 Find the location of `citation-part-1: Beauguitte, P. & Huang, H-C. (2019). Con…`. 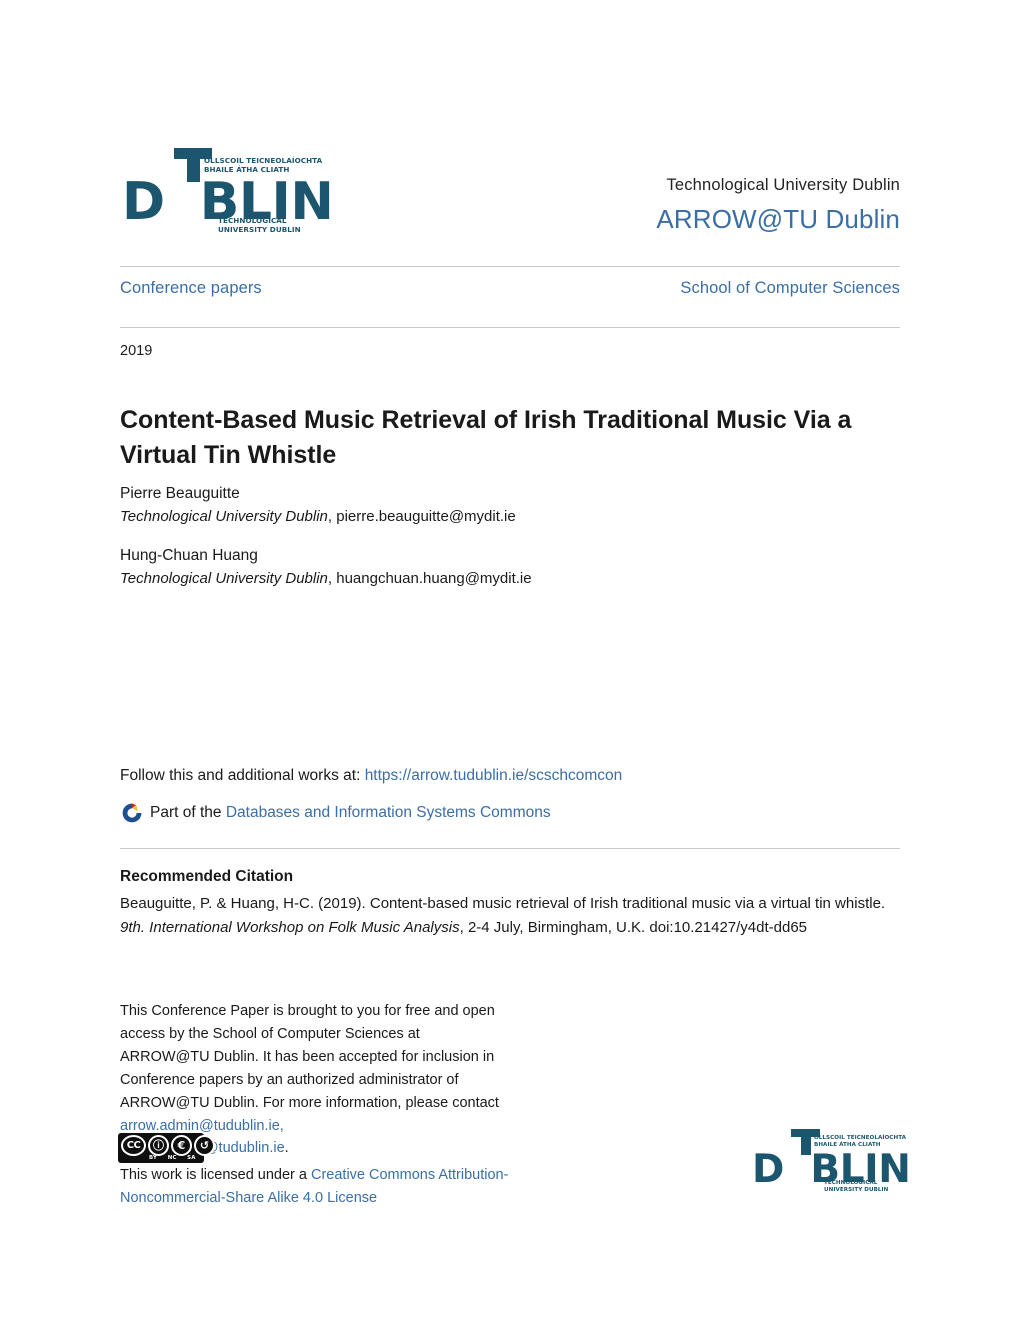

citation-part-1: Beauguitte, P. & Huang, H-C. (2019). Con… is located at coordinates (503, 903).